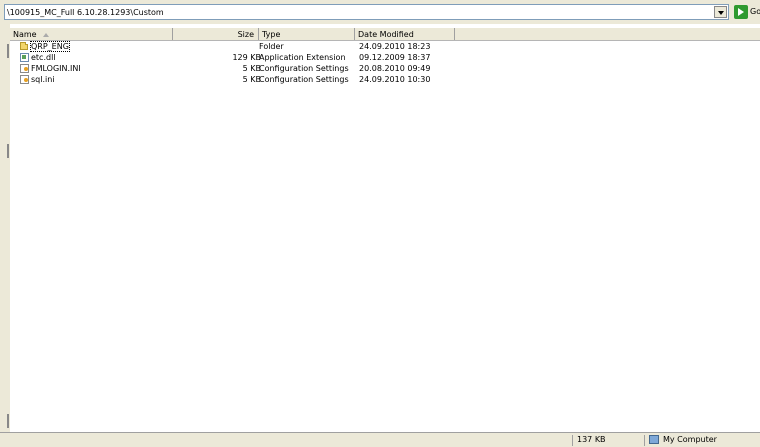 This screenshot has width=760, height=447. Describe the element at coordinates (246, 57) in the screenshot. I see `file-size: 129 KB` at that location.